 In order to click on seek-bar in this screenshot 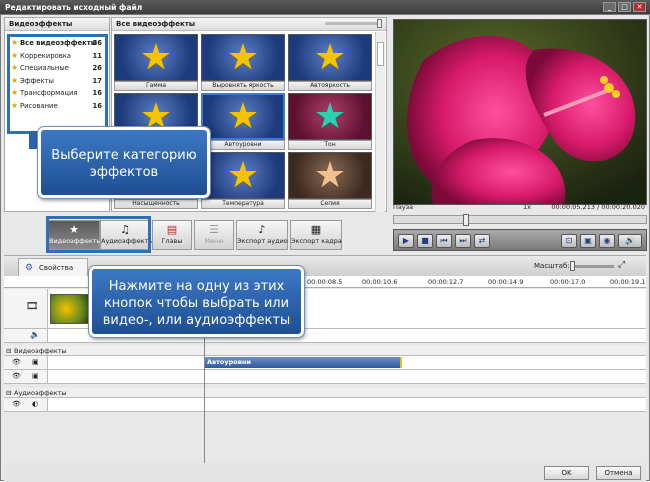, I will do `click(520, 220)`.